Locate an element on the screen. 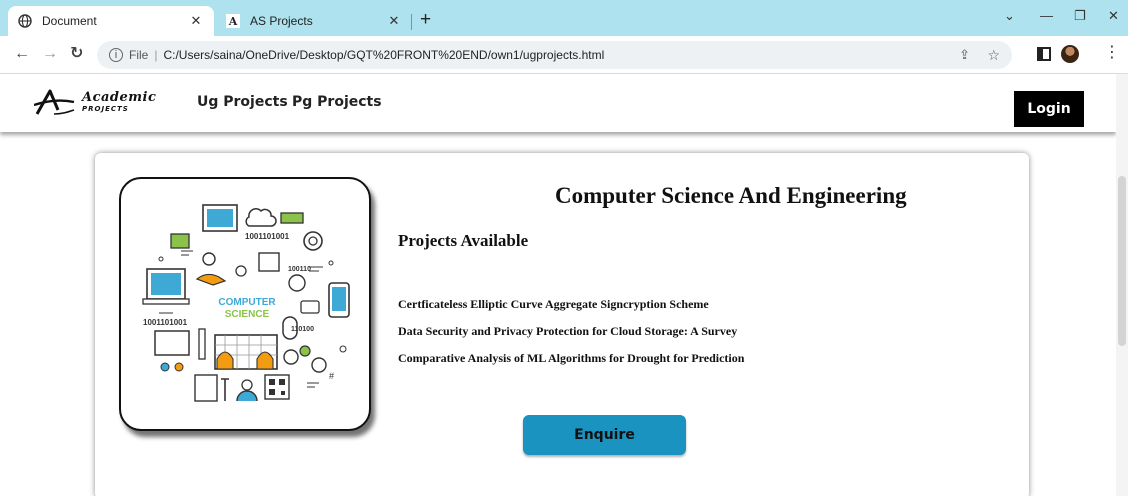 This screenshot has height=496, width=1128. close-window-icon: ✕ is located at coordinates (1113, 16).